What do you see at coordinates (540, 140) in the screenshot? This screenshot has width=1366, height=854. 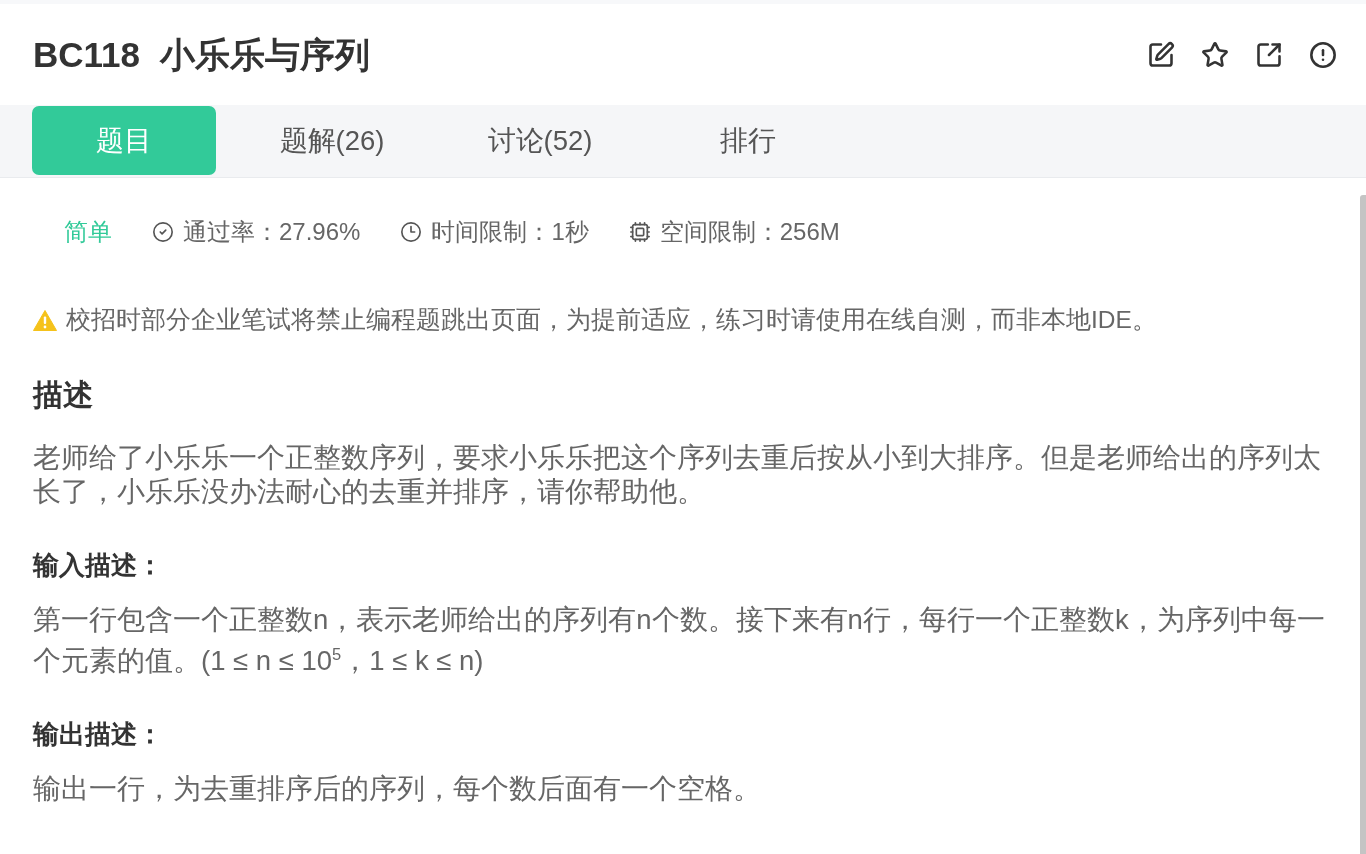 I see `tab: 讨论(52)` at bounding box center [540, 140].